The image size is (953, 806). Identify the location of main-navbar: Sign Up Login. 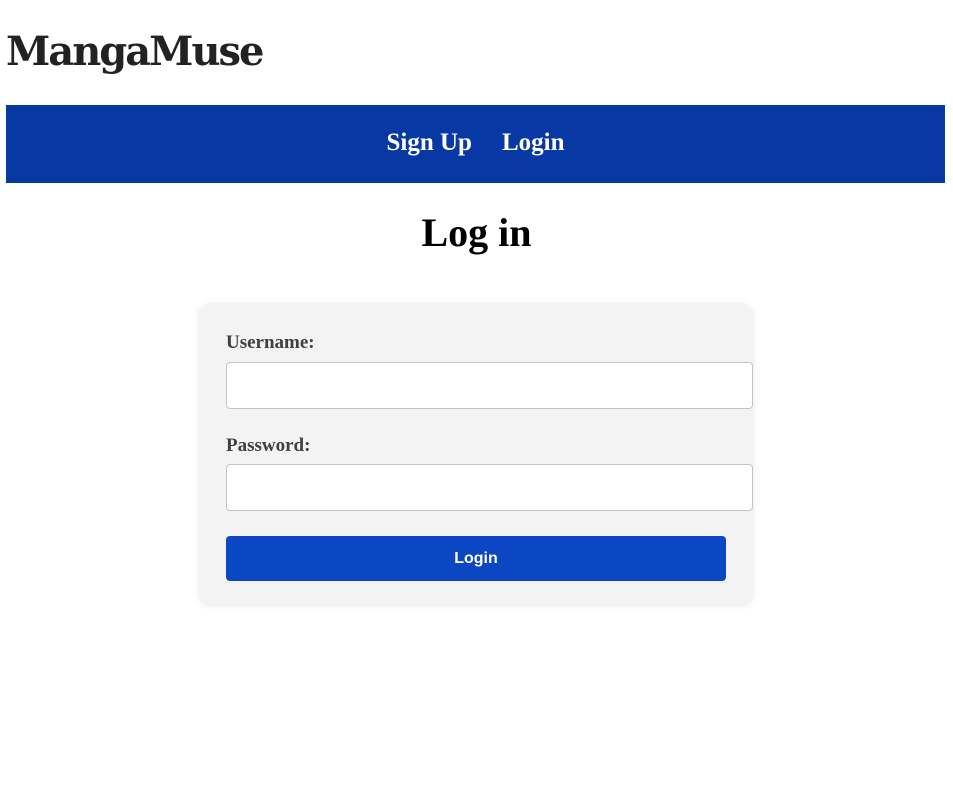
(475, 144).